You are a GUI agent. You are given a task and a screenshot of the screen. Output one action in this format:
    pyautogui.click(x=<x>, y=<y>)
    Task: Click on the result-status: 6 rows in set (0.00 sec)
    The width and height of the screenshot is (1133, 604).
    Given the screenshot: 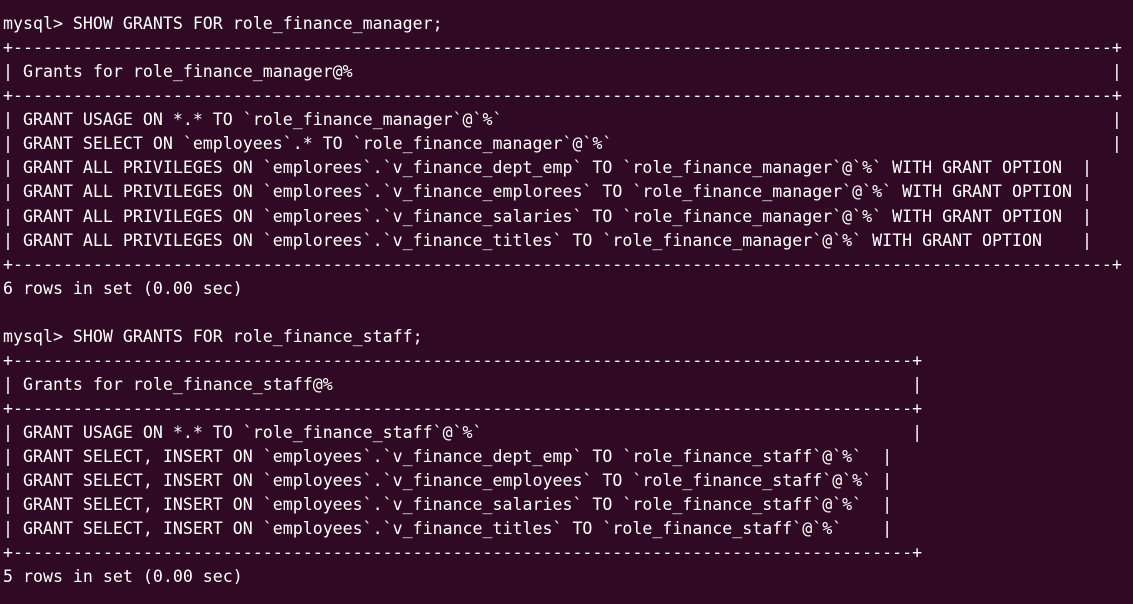 What is the action you would take?
    pyautogui.click(x=123, y=288)
    